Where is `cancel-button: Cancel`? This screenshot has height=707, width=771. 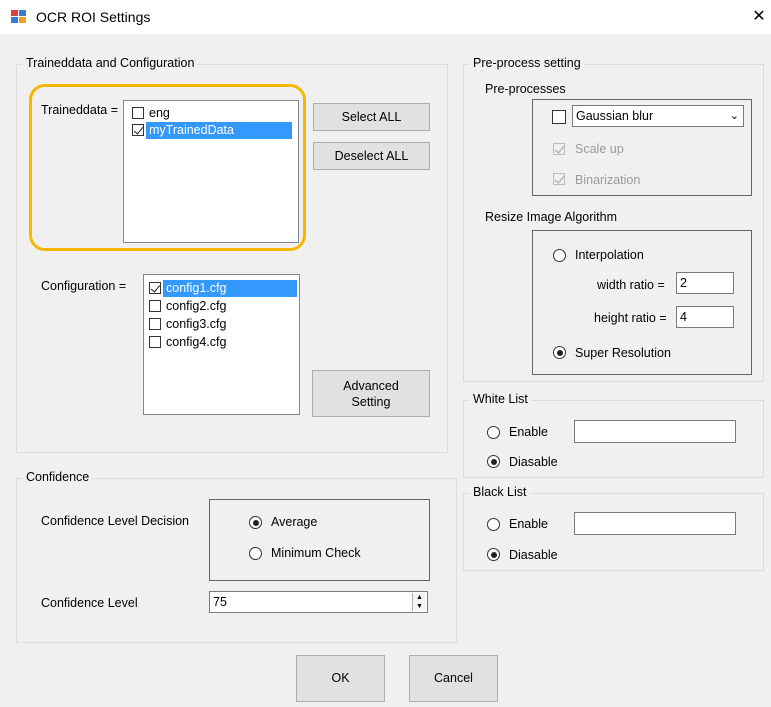 cancel-button: Cancel is located at coordinates (453, 678).